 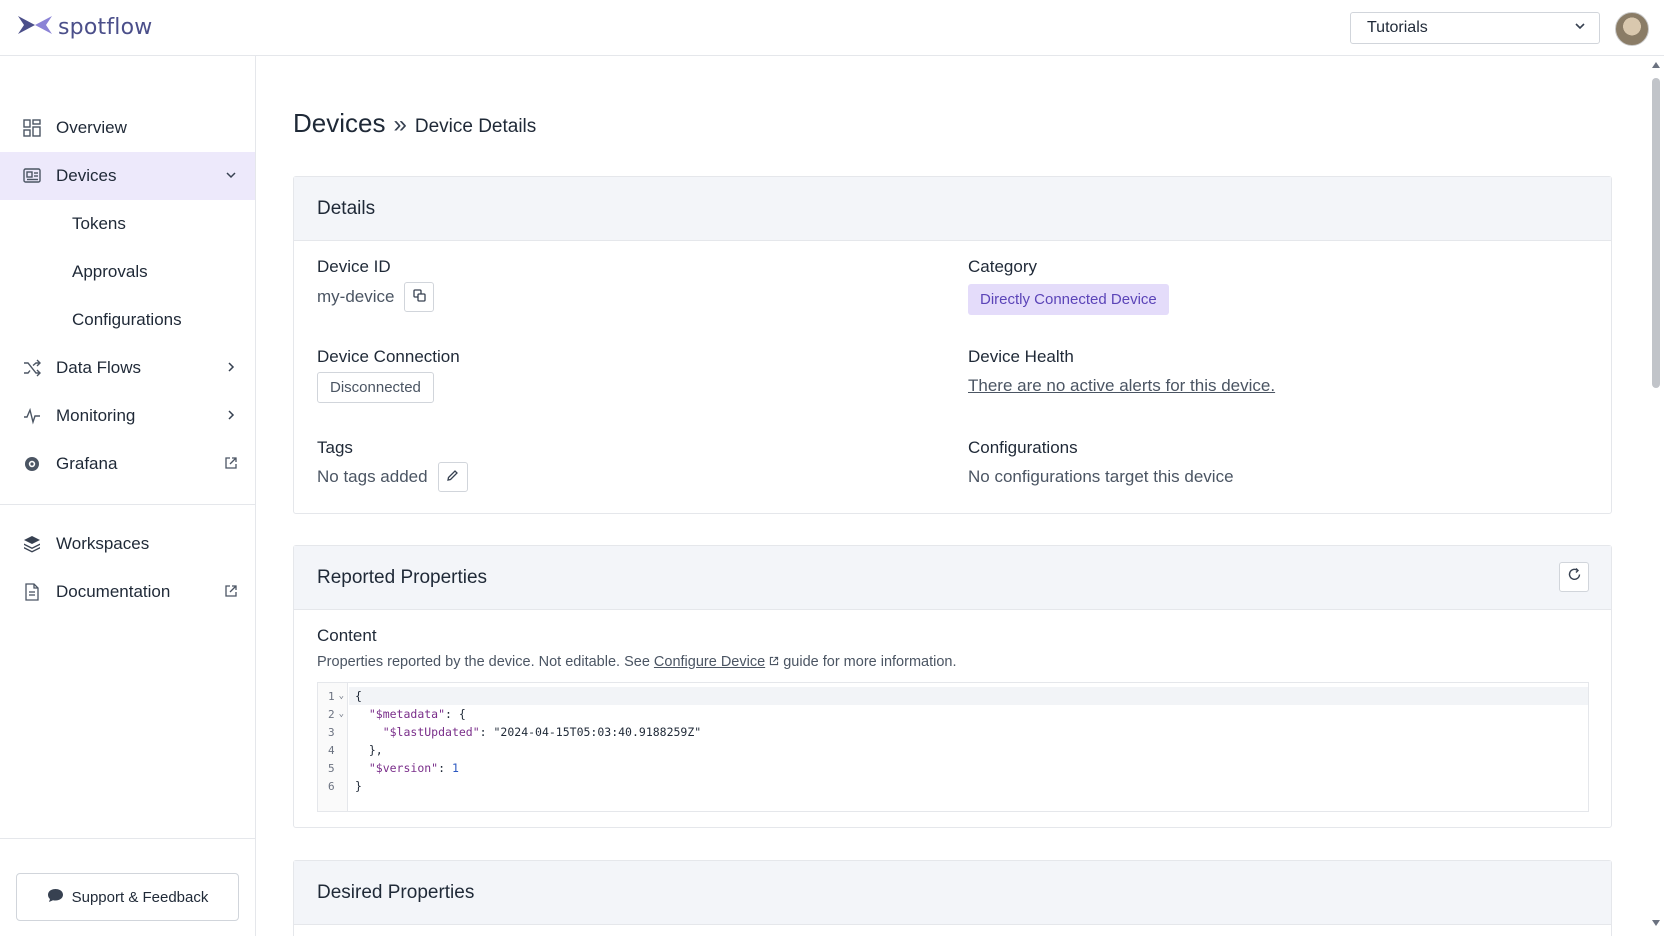 What do you see at coordinates (1002, 266) in the screenshot?
I see `category-label: Category` at bounding box center [1002, 266].